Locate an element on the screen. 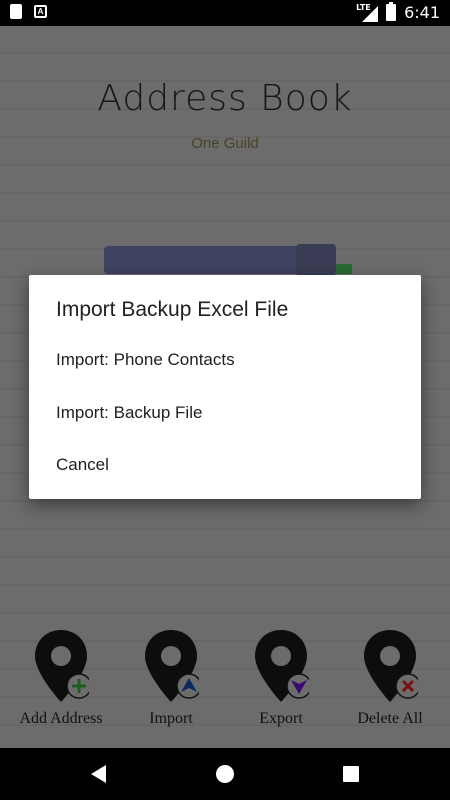  sd-card-icon is located at coordinates (16, 11).